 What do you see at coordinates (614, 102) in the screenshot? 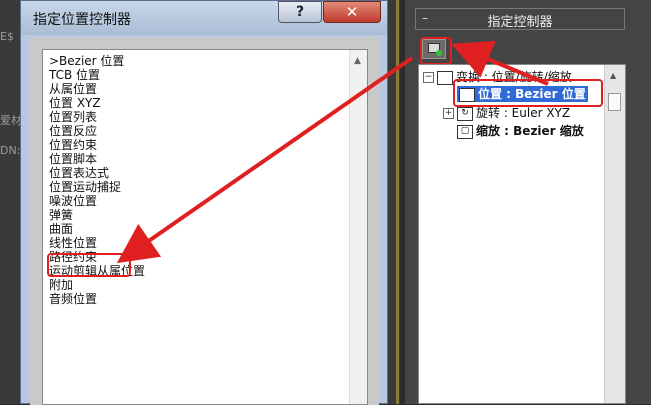
I see `tree-scroll-thumb` at bounding box center [614, 102].